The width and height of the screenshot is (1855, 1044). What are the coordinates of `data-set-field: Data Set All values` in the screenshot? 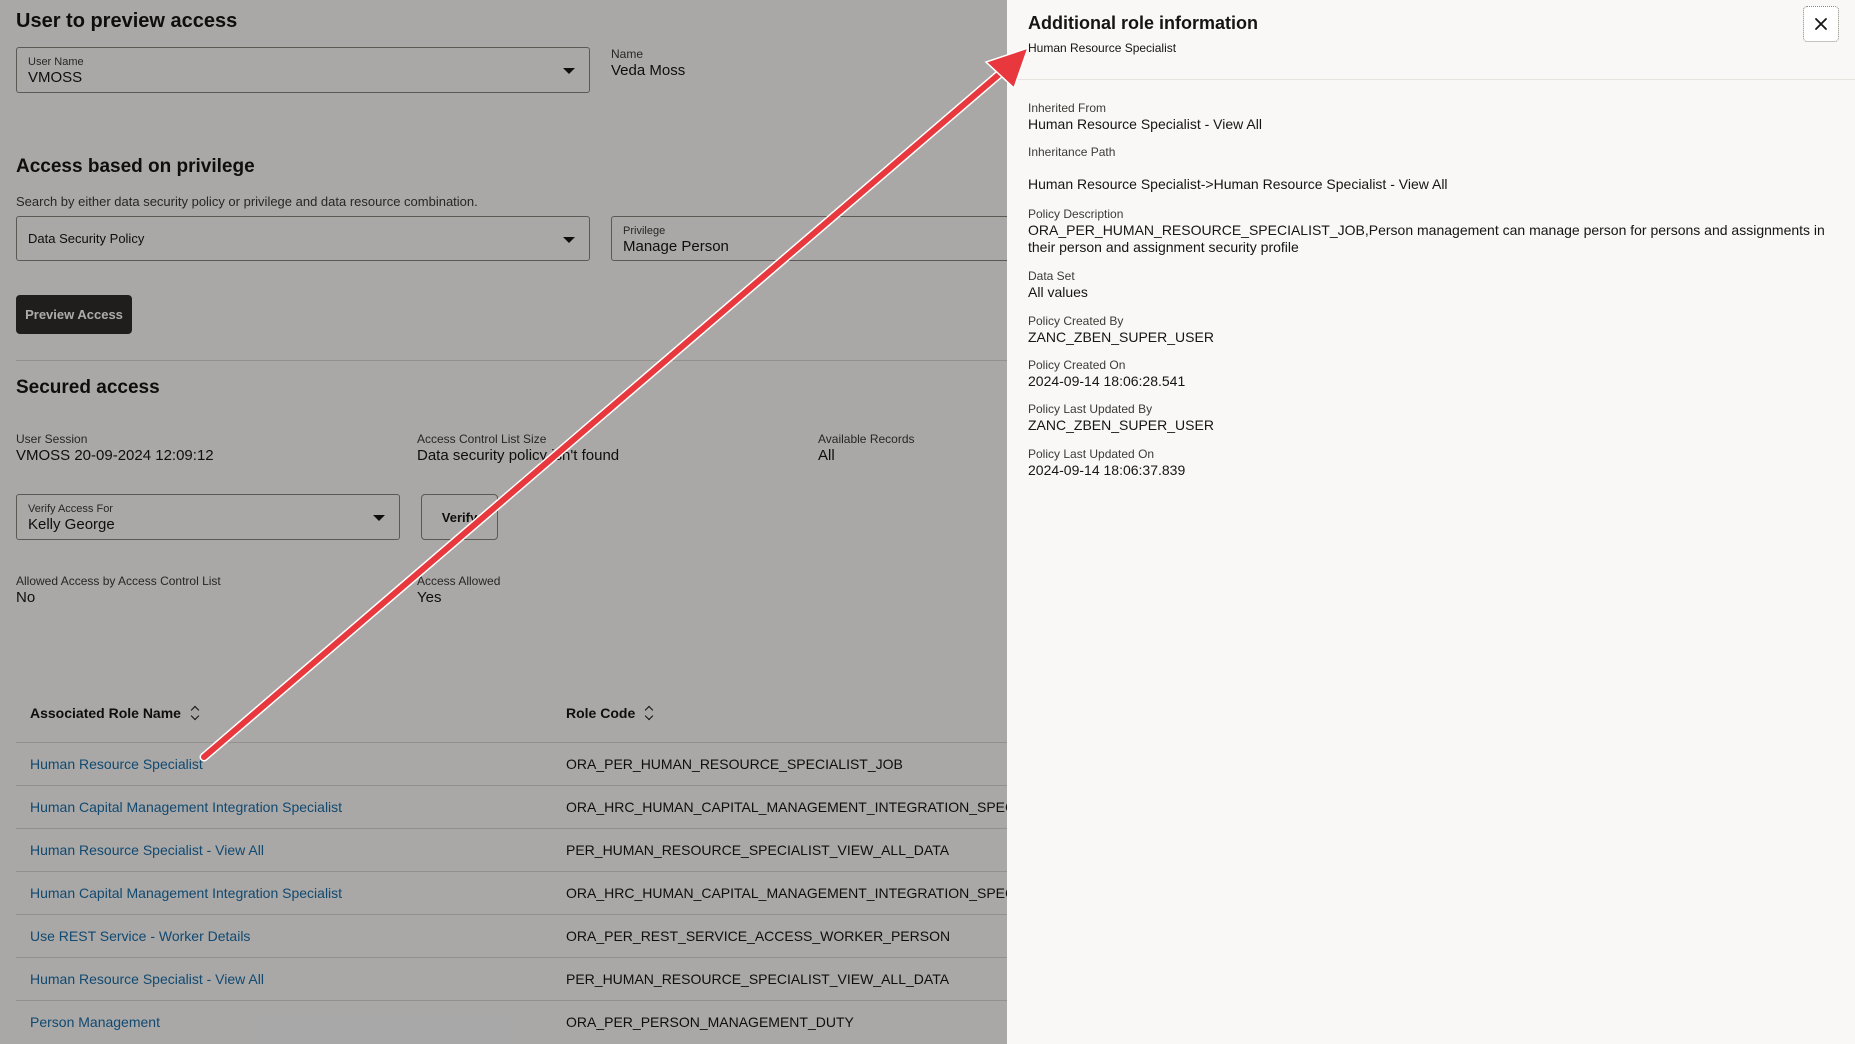 It's located at (1428, 285).